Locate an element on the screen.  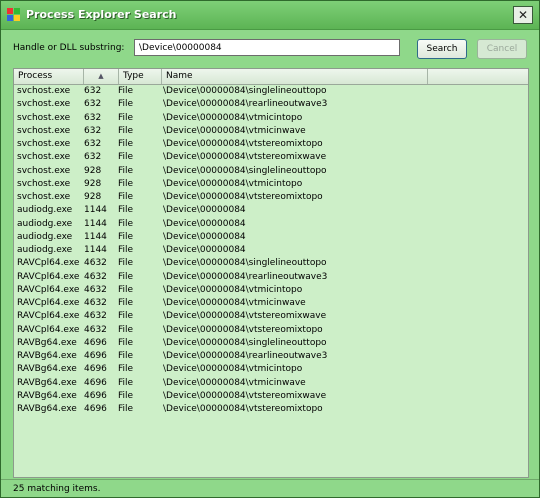
status-text: 25 matching items. is located at coordinates (57, 489).